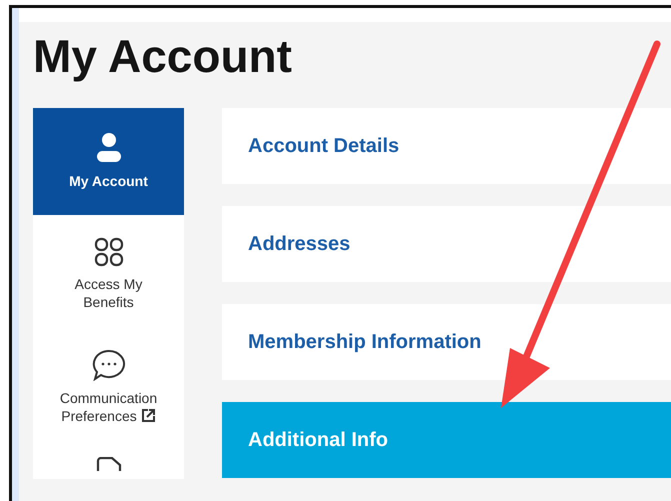 The width and height of the screenshot is (671, 501). Describe the element at coordinates (109, 148) in the screenshot. I see `person-icon` at that location.